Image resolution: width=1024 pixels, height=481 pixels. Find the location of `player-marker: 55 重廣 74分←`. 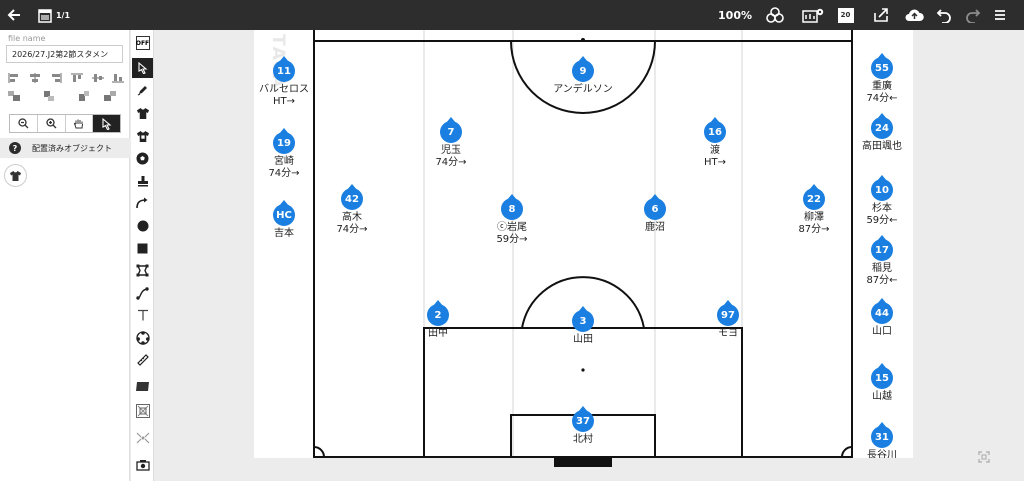

player-marker: 55 重廣 74分← is located at coordinates (882, 79).